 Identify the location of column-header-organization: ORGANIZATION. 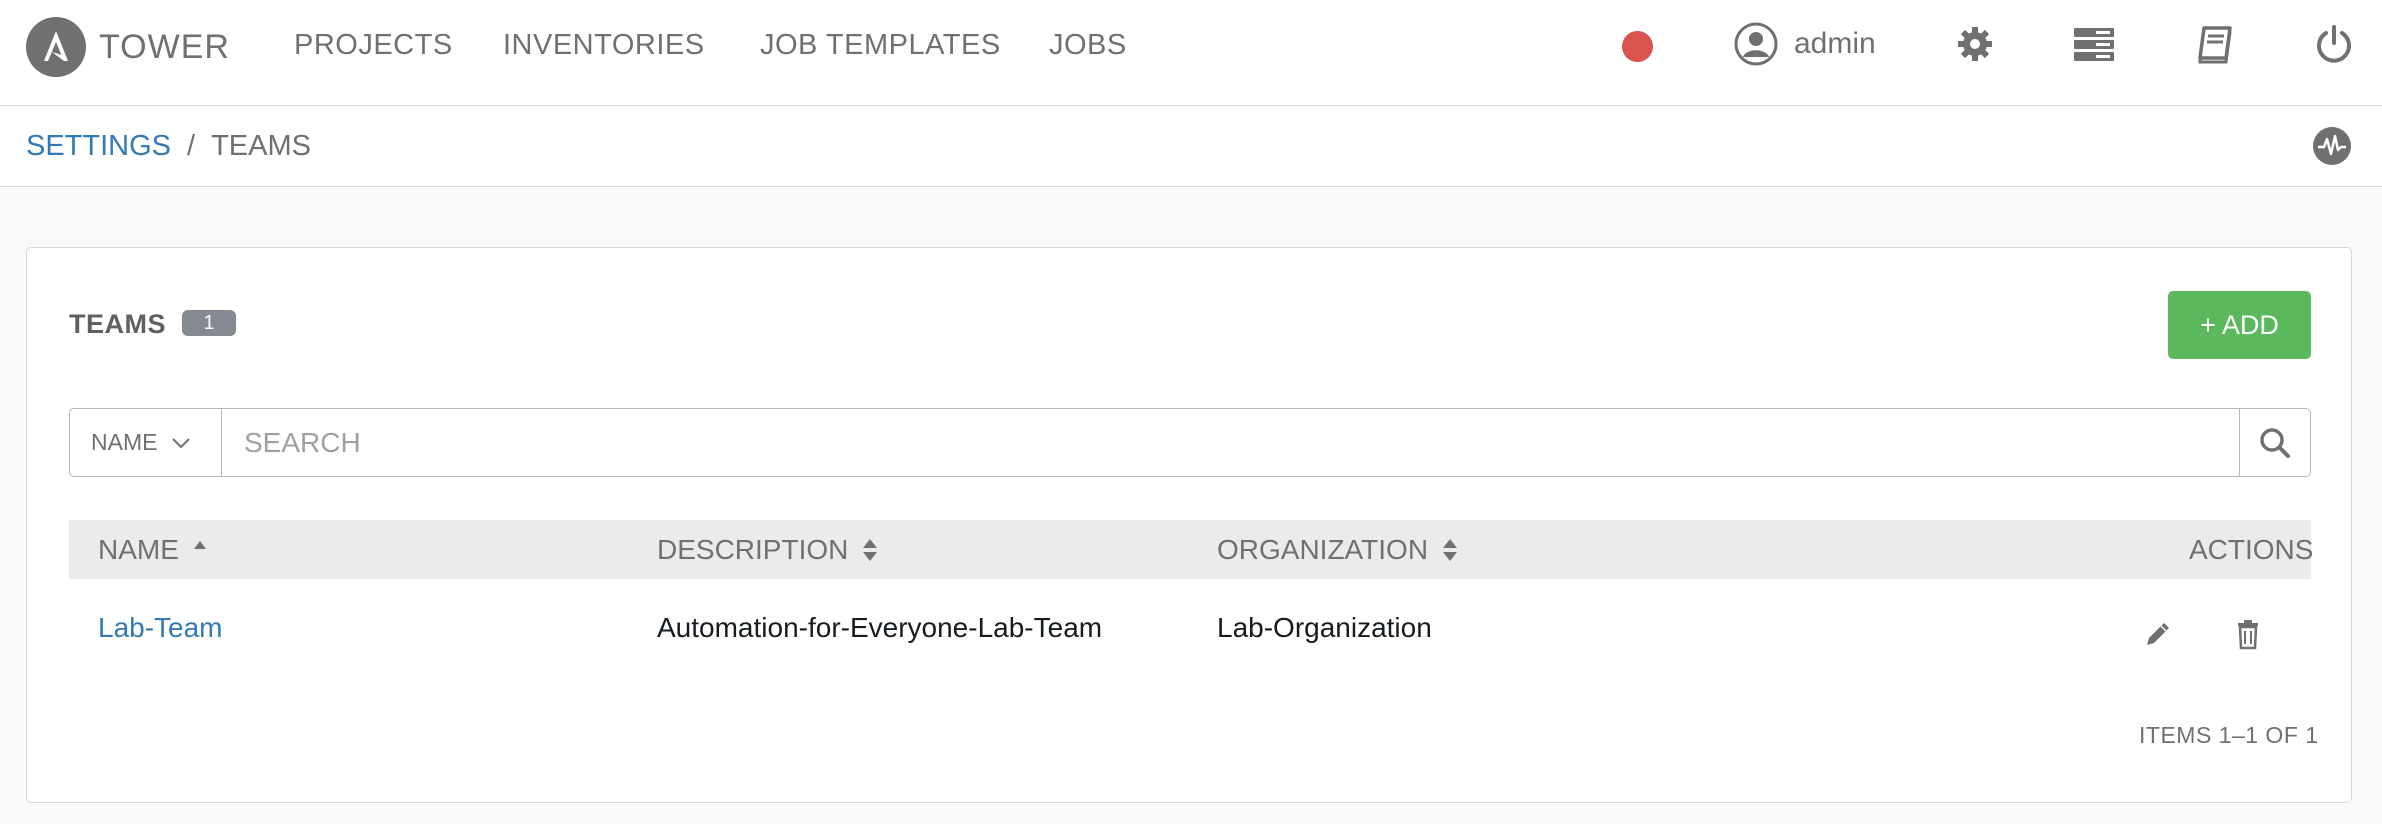
(1337, 550).